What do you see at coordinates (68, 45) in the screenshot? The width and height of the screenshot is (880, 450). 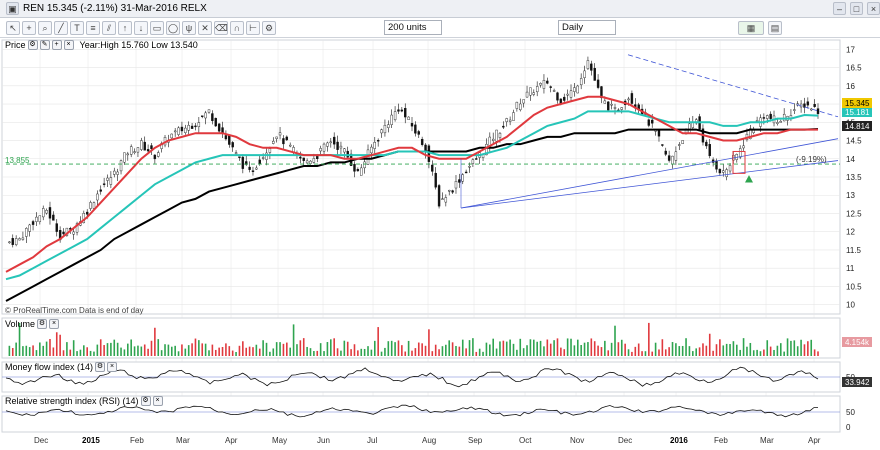 I see `price-close-icon: ×` at bounding box center [68, 45].